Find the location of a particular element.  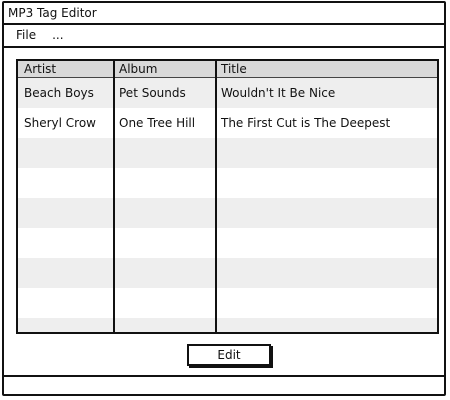

column-header-title: Title is located at coordinates (326, 69).